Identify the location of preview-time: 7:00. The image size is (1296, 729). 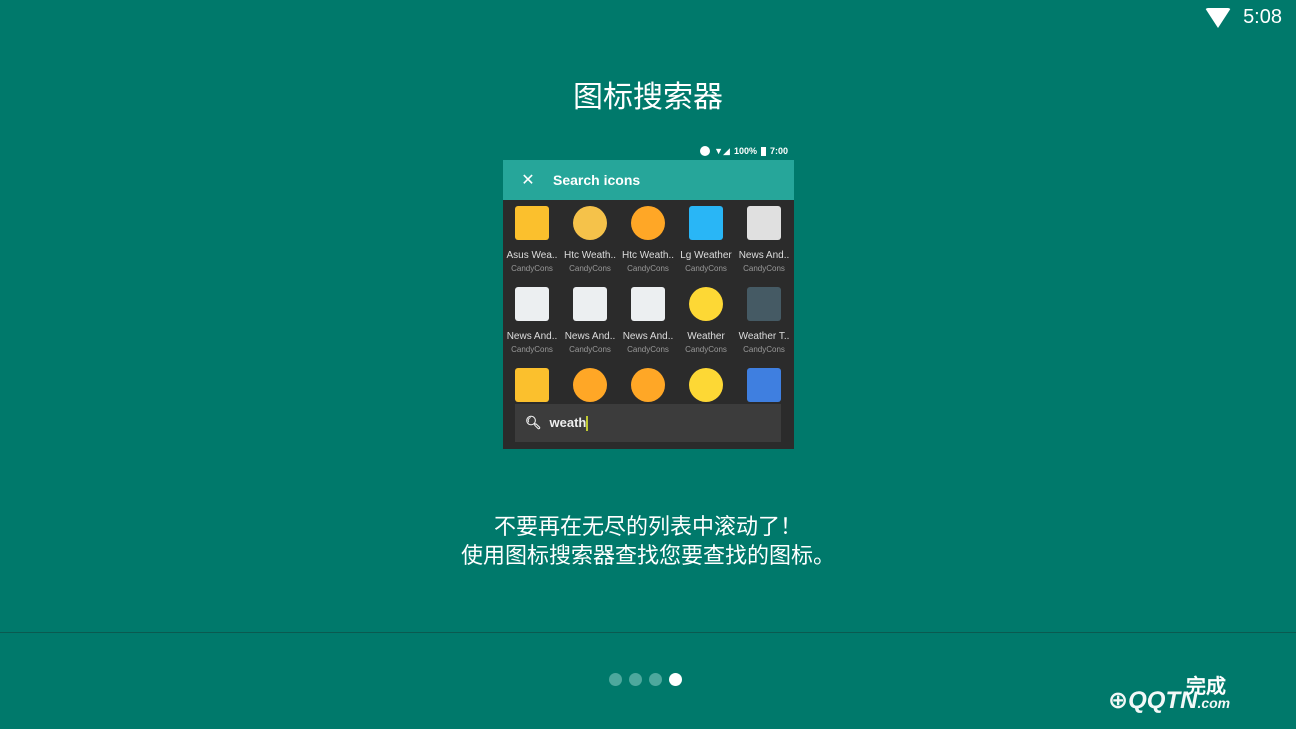
(778, 151).